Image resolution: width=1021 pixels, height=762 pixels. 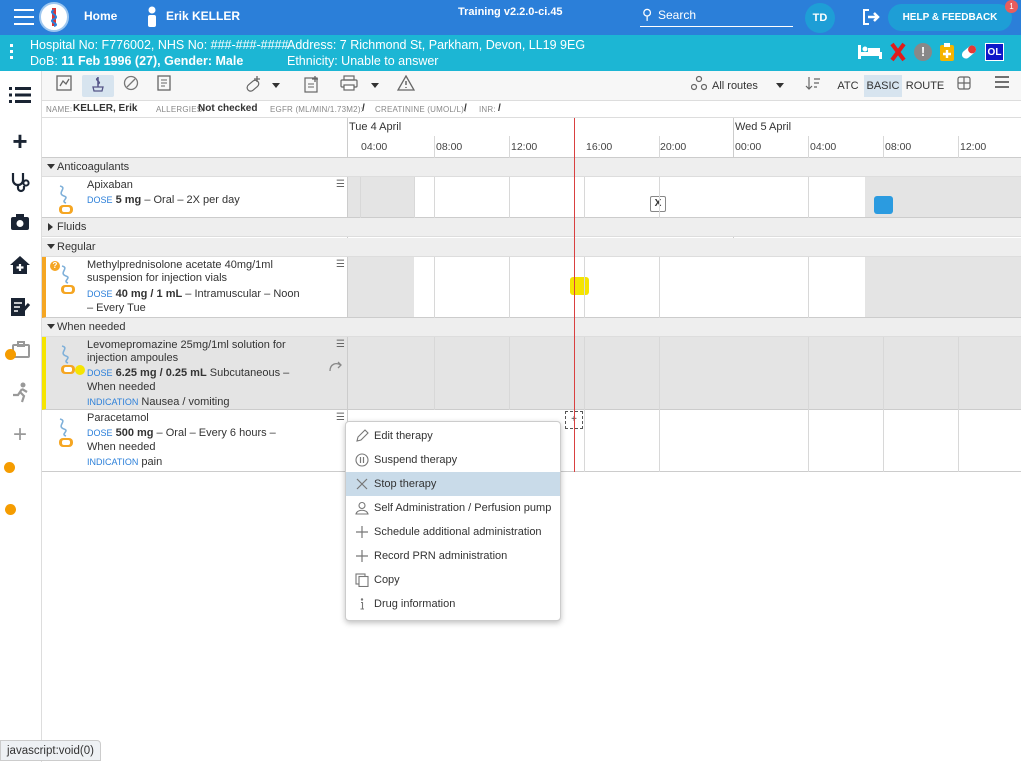 What do you see at coordinates (813, 86) in the screenshot?
I see `sort-icon` at bounding box center [813, 86].